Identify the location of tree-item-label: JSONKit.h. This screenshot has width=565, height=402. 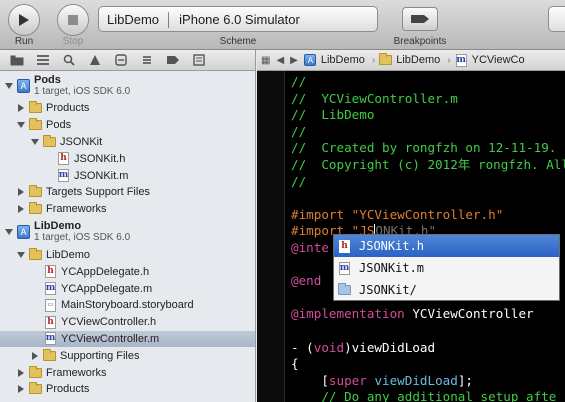
(100, 158).